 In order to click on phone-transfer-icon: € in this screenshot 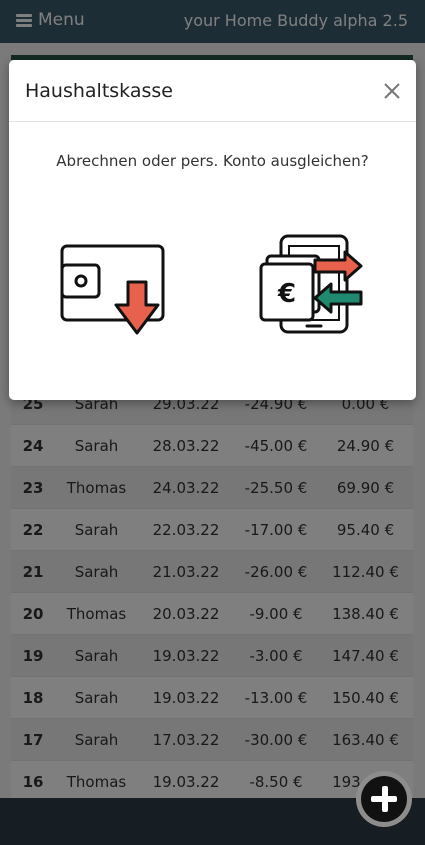, I will do `click(311, 284)`.